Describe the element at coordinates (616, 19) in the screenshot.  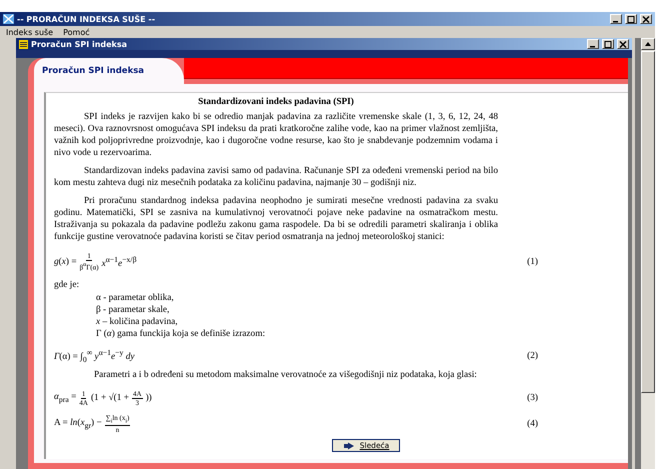
I see `minimize-button` at that location.